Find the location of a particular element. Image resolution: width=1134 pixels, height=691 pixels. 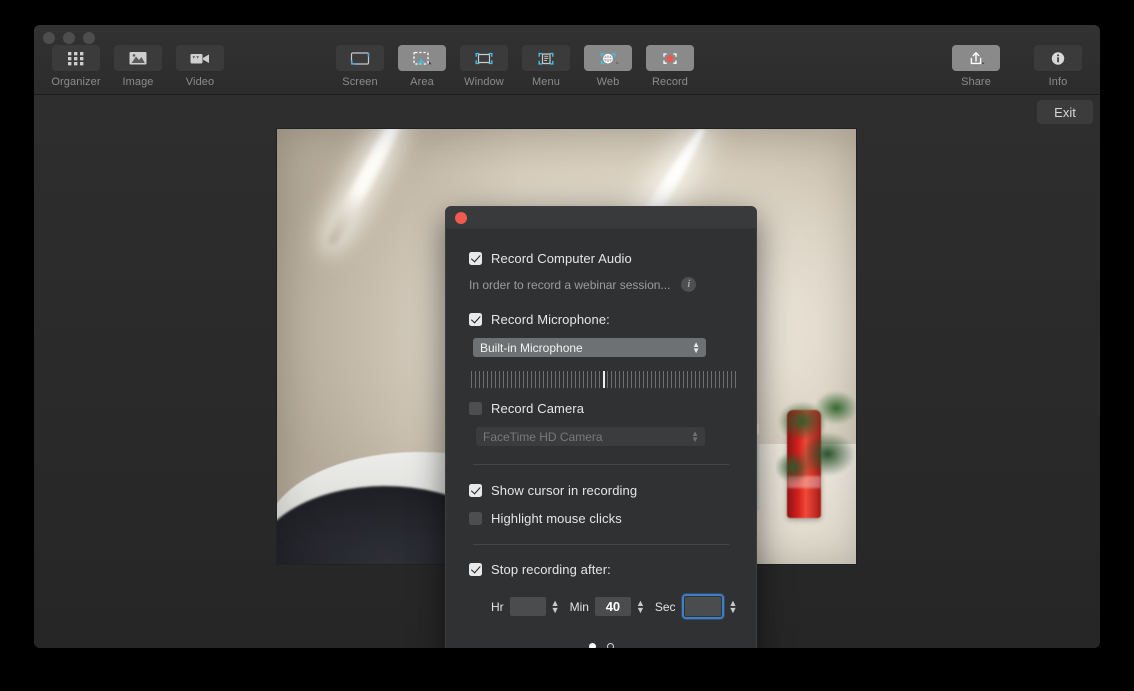

stop-recording-after-checkbox is located at coordinates (475, 569).